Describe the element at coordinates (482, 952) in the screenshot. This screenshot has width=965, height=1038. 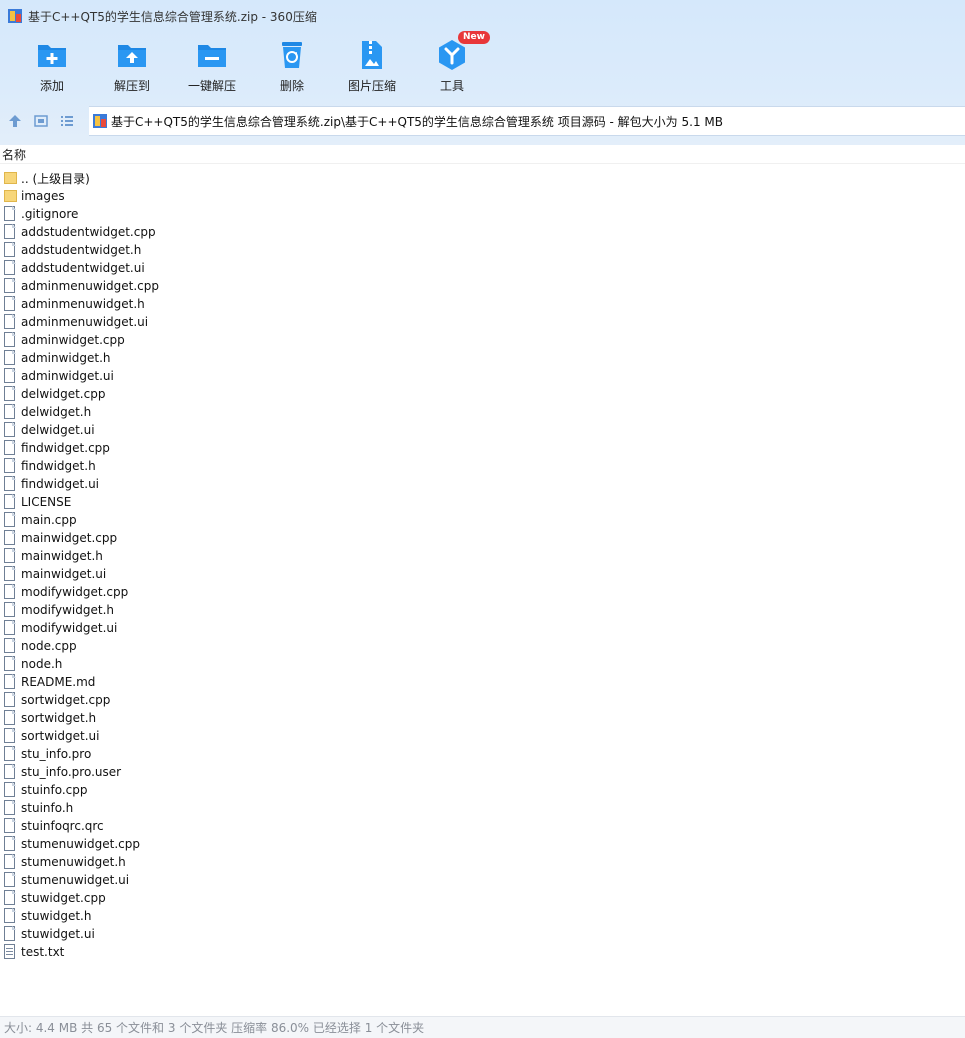
I see `list-item: test.txt` at that location.